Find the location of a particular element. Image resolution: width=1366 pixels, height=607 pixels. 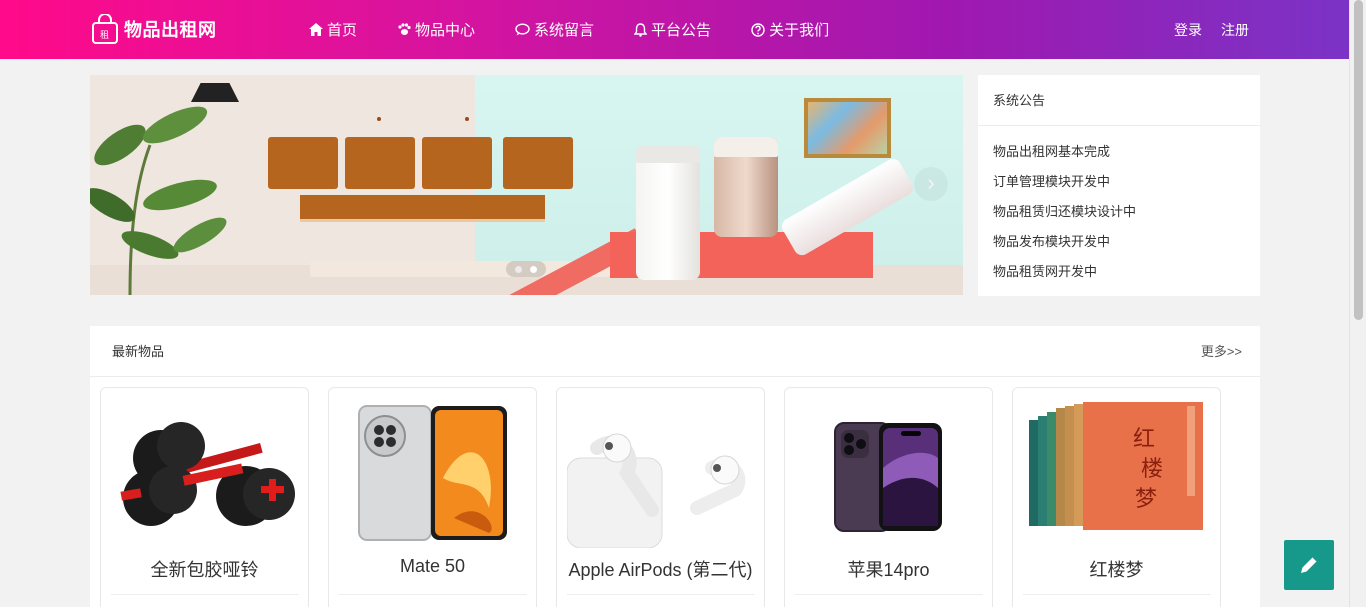

auth-links: 登录 注册 is located at coordinates (1202, 29).